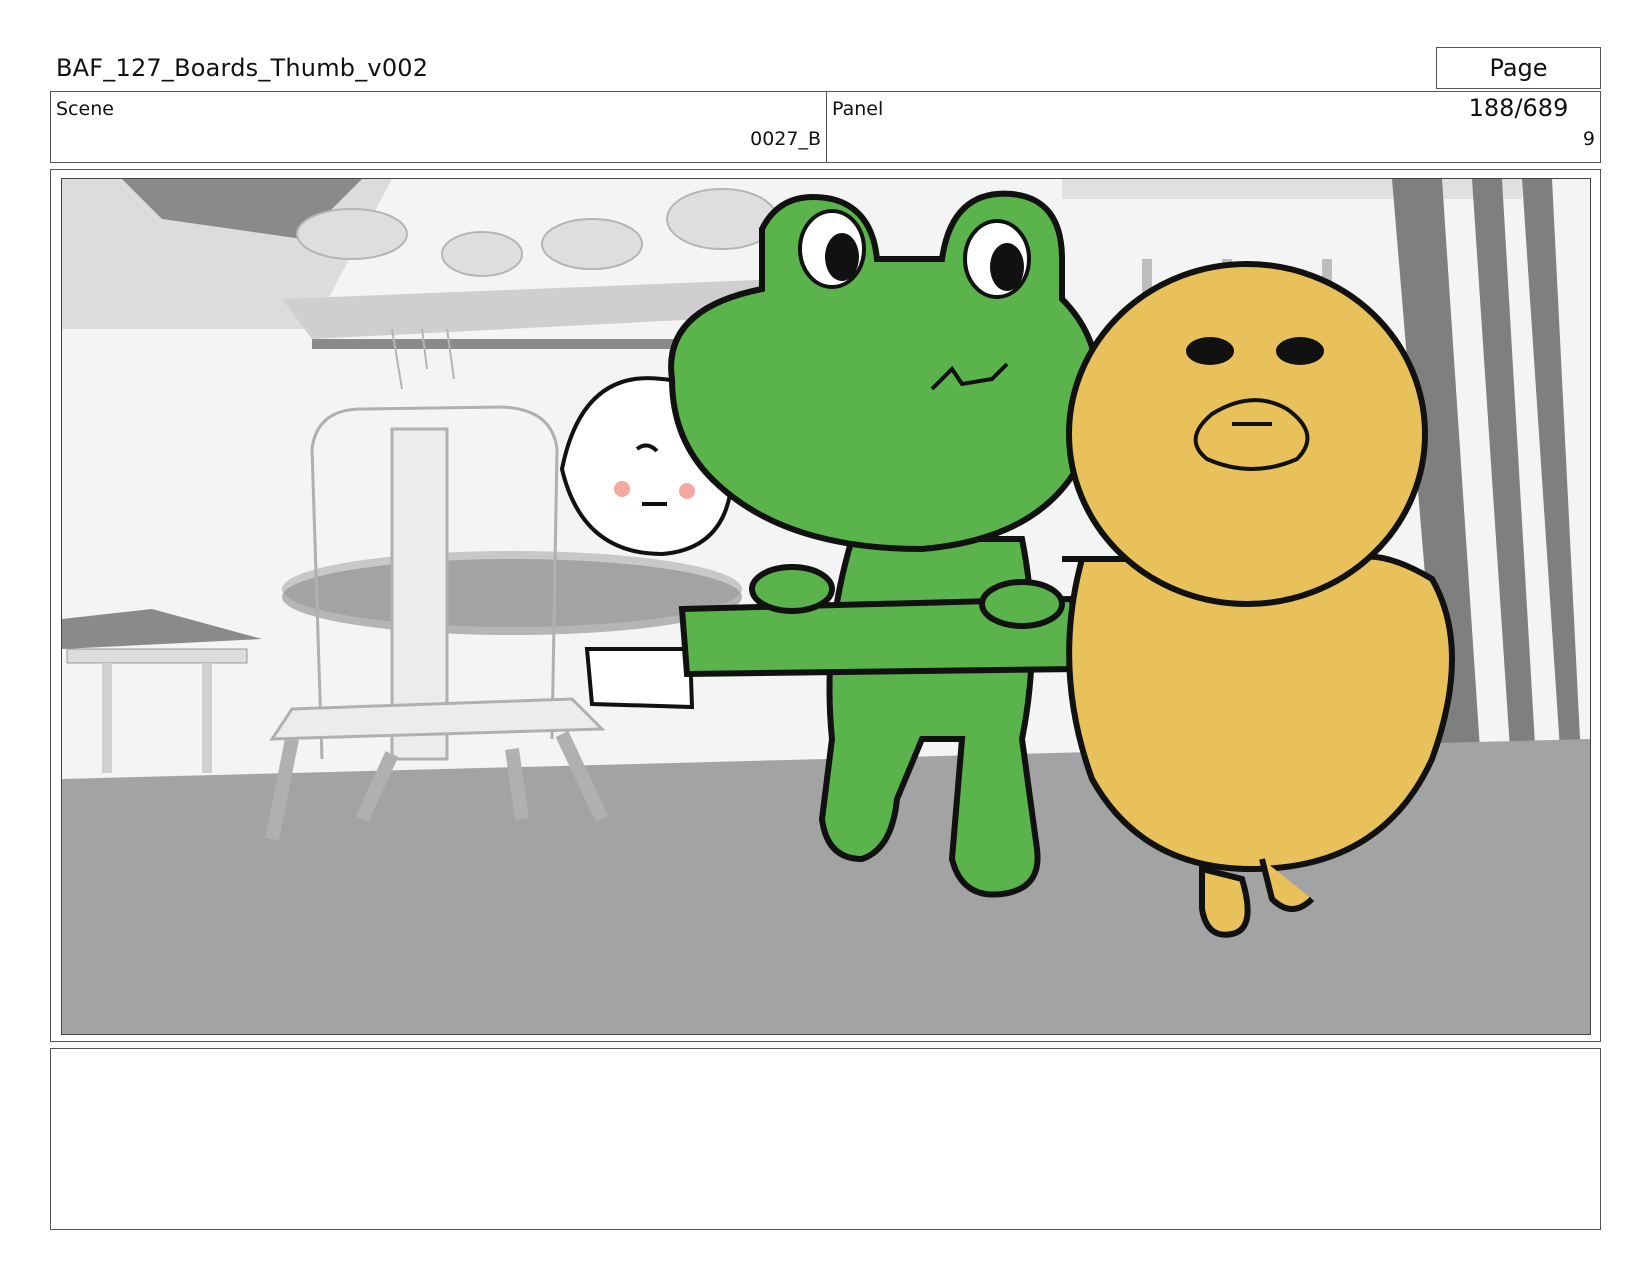 The width and height of the screenshot is (1650, 1275). I want to click on scene-panel-info: Scene 0027_B Panel 9, so click(825, 127).